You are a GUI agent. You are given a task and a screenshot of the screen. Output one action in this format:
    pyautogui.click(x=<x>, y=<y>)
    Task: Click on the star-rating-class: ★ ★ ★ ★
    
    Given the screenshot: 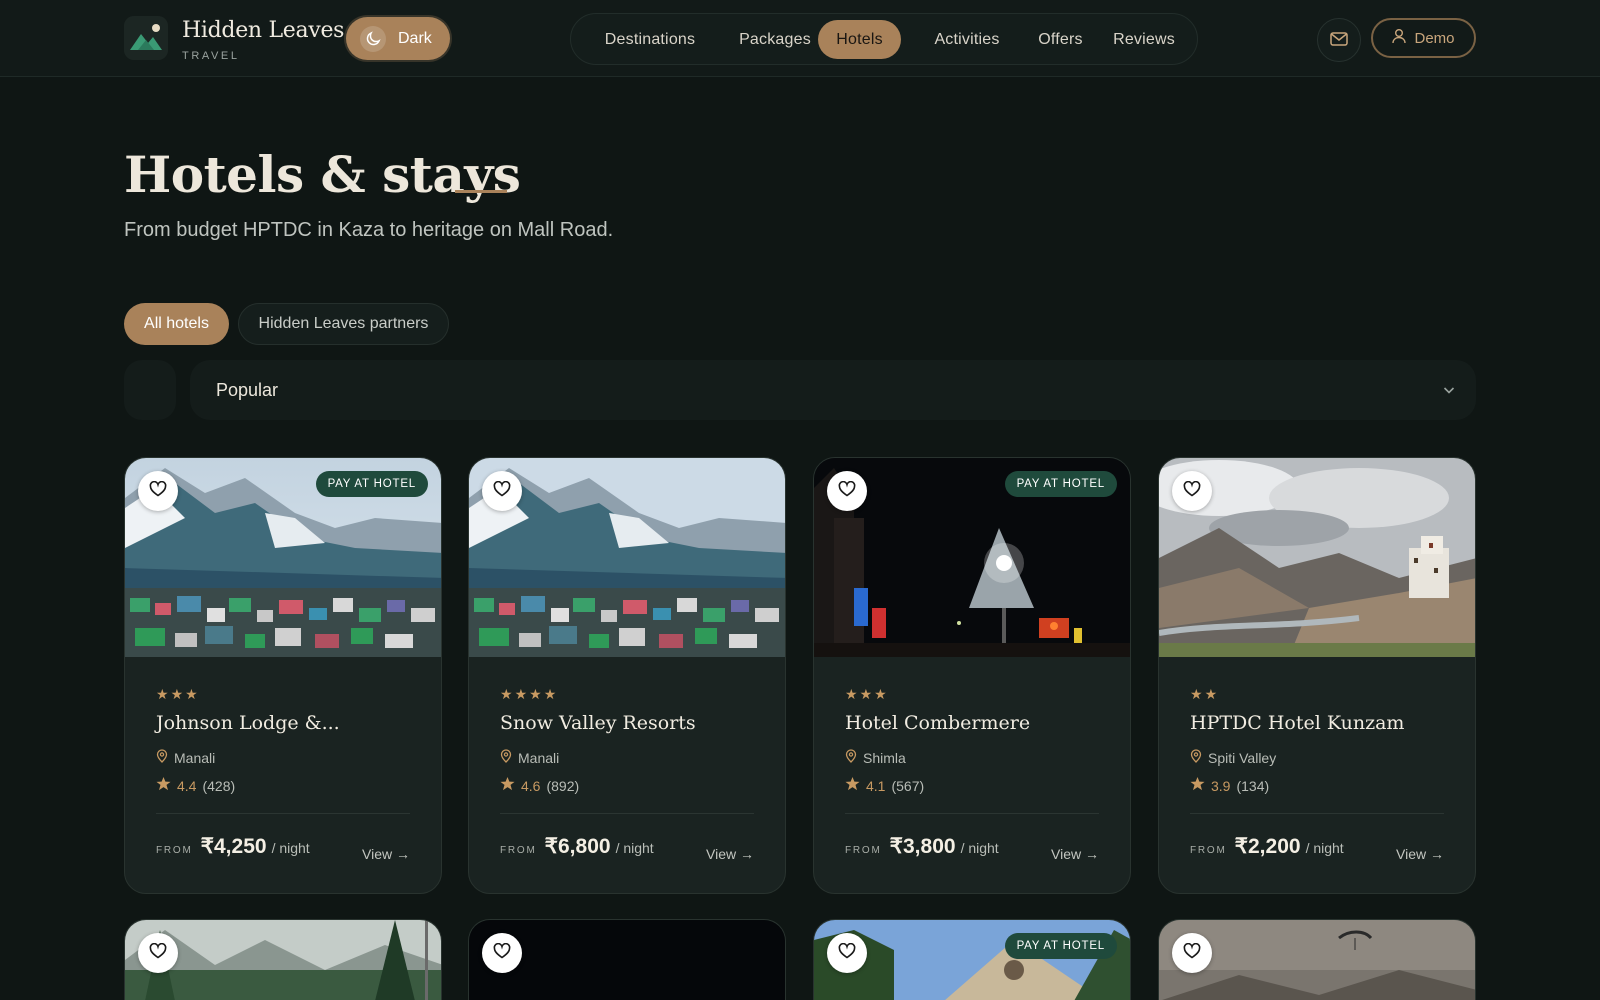 What is the action you would take?
    pyautogui.click(x=528, y=695)
    